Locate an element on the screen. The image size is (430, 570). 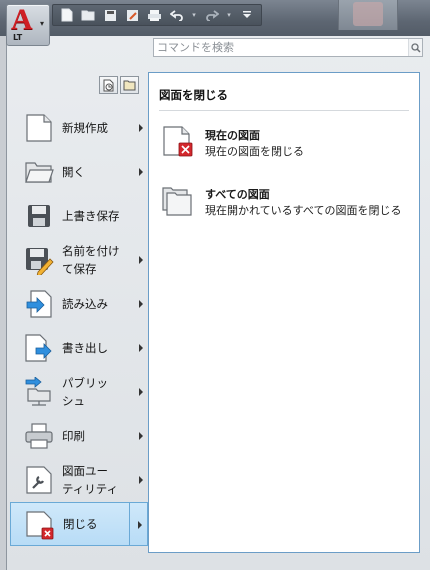
quick-access-toolbar: ▾ ▾ is located at coordinates (157, 15).